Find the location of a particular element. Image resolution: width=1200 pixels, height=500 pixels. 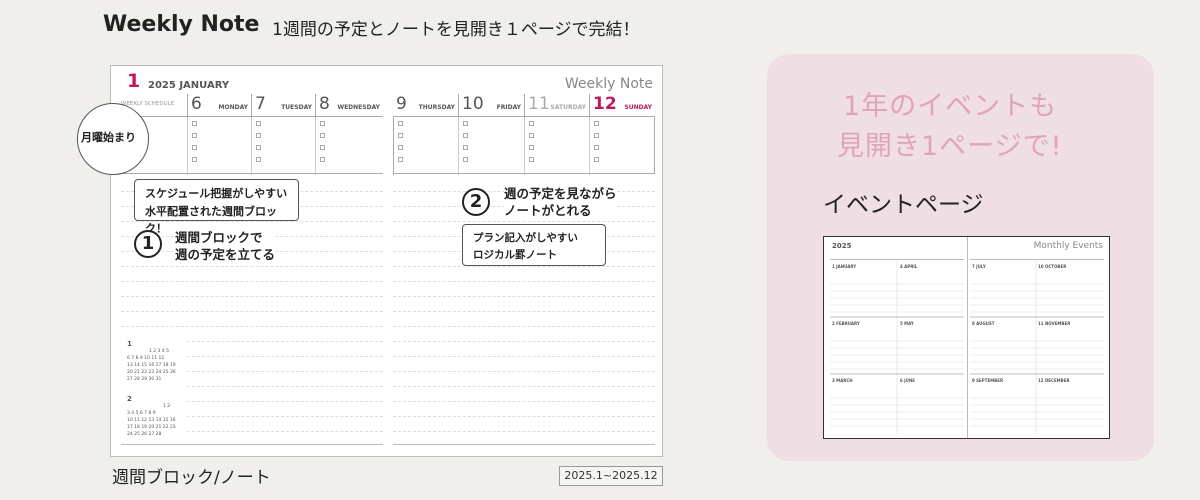

spread-caption: 週間ブロック/ノート is located at coordinates (191, 478).